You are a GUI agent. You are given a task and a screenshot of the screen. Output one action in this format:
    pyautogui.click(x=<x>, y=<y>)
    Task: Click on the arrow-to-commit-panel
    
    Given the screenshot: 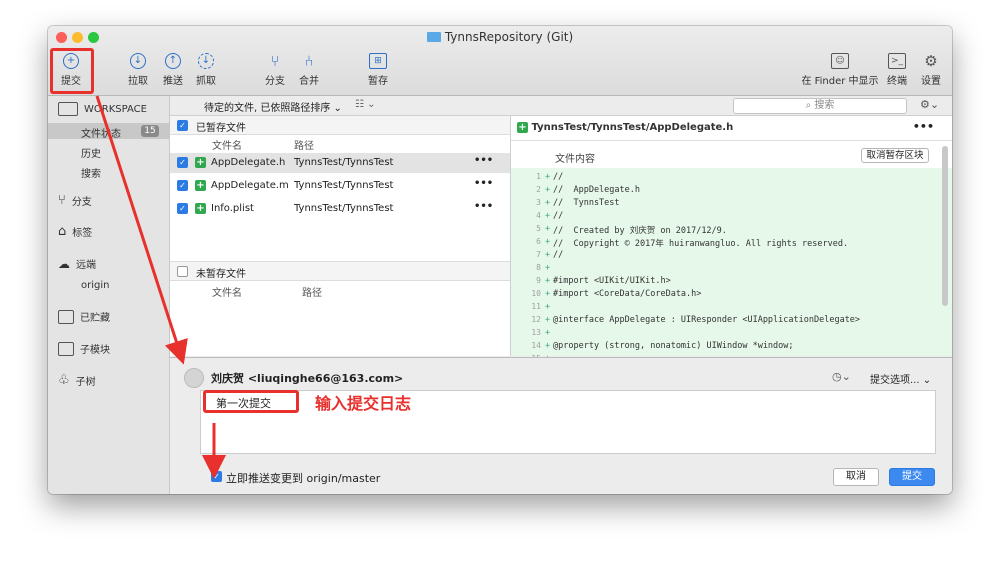 What is the action you would take?
    pyautogui.click(x=141, y=230)
    